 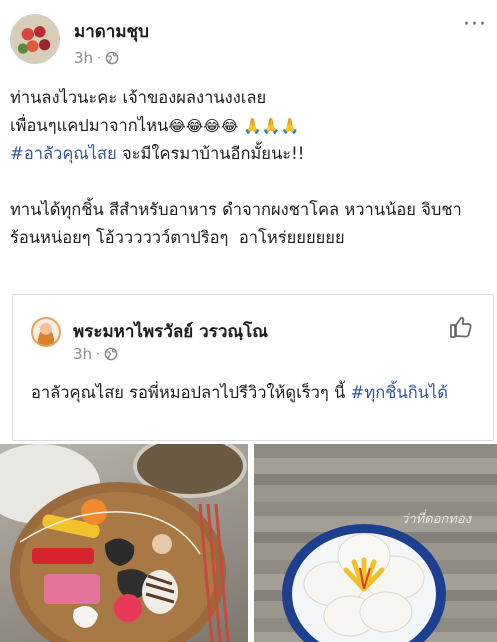 I want to click on hashtag-link: #อาลัวคุณไสย, so click(x=63, y=153).